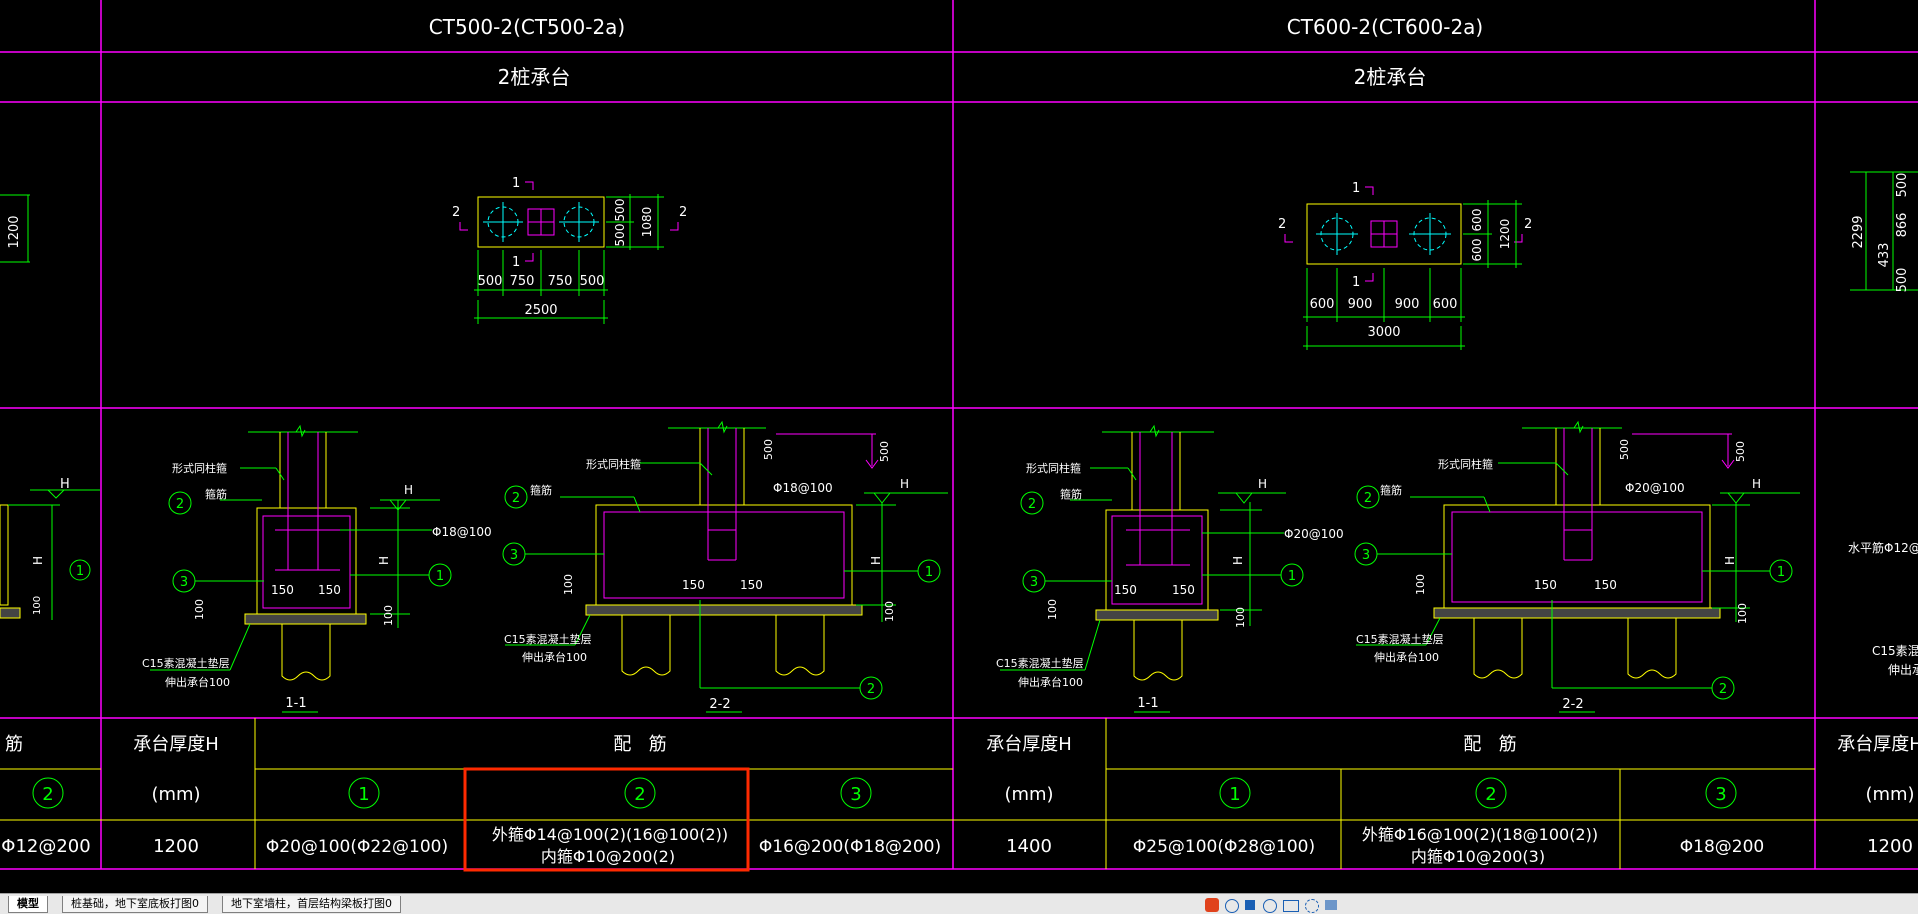 This screenshot has width=1918, height=914. What do you see at coordinates (311, 904) in the screenshot?
I see `tab-basement-walls: 地下室墙柱，首层结构梁板打图0` at bounding box center [311, 904].